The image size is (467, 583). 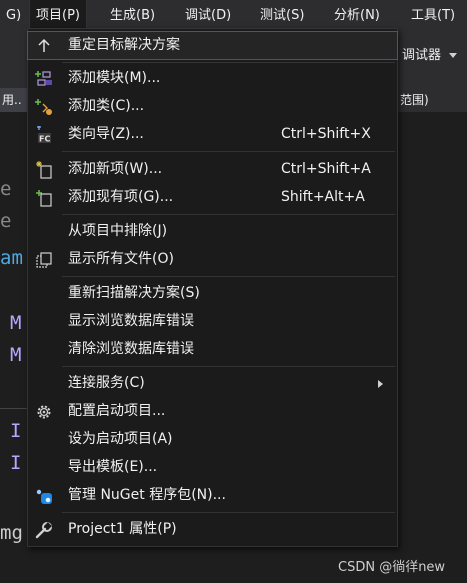 I want to click on add-module-icon, so click(x=44, y=79).